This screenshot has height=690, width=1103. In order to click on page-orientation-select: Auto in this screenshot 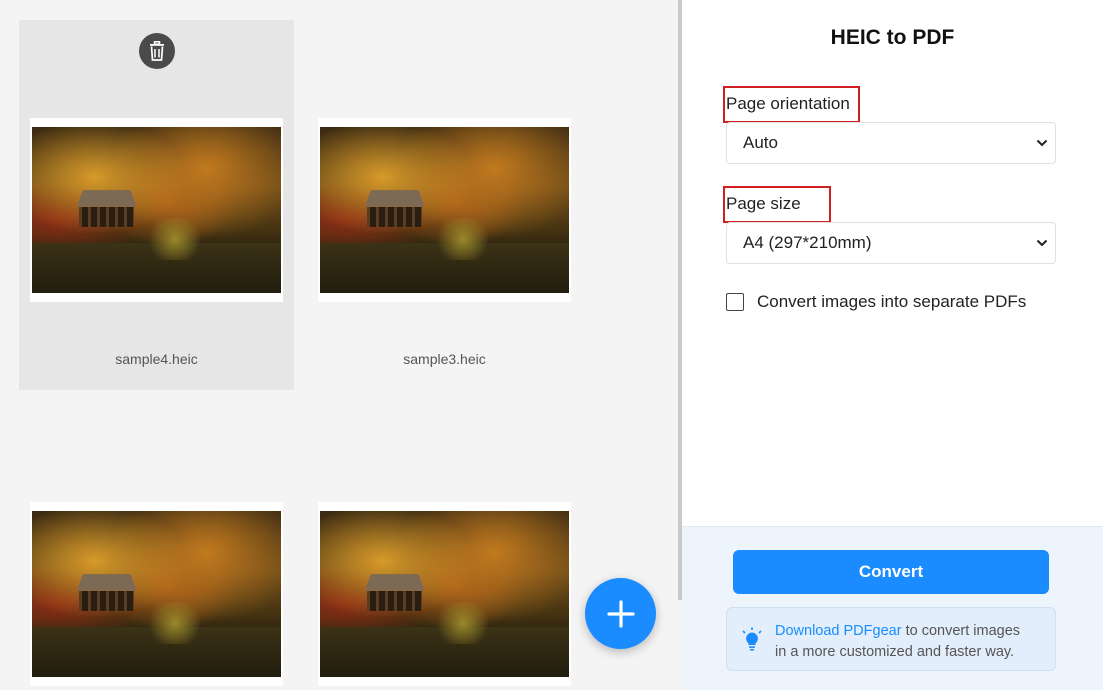, I will do `click(891, 143)`.